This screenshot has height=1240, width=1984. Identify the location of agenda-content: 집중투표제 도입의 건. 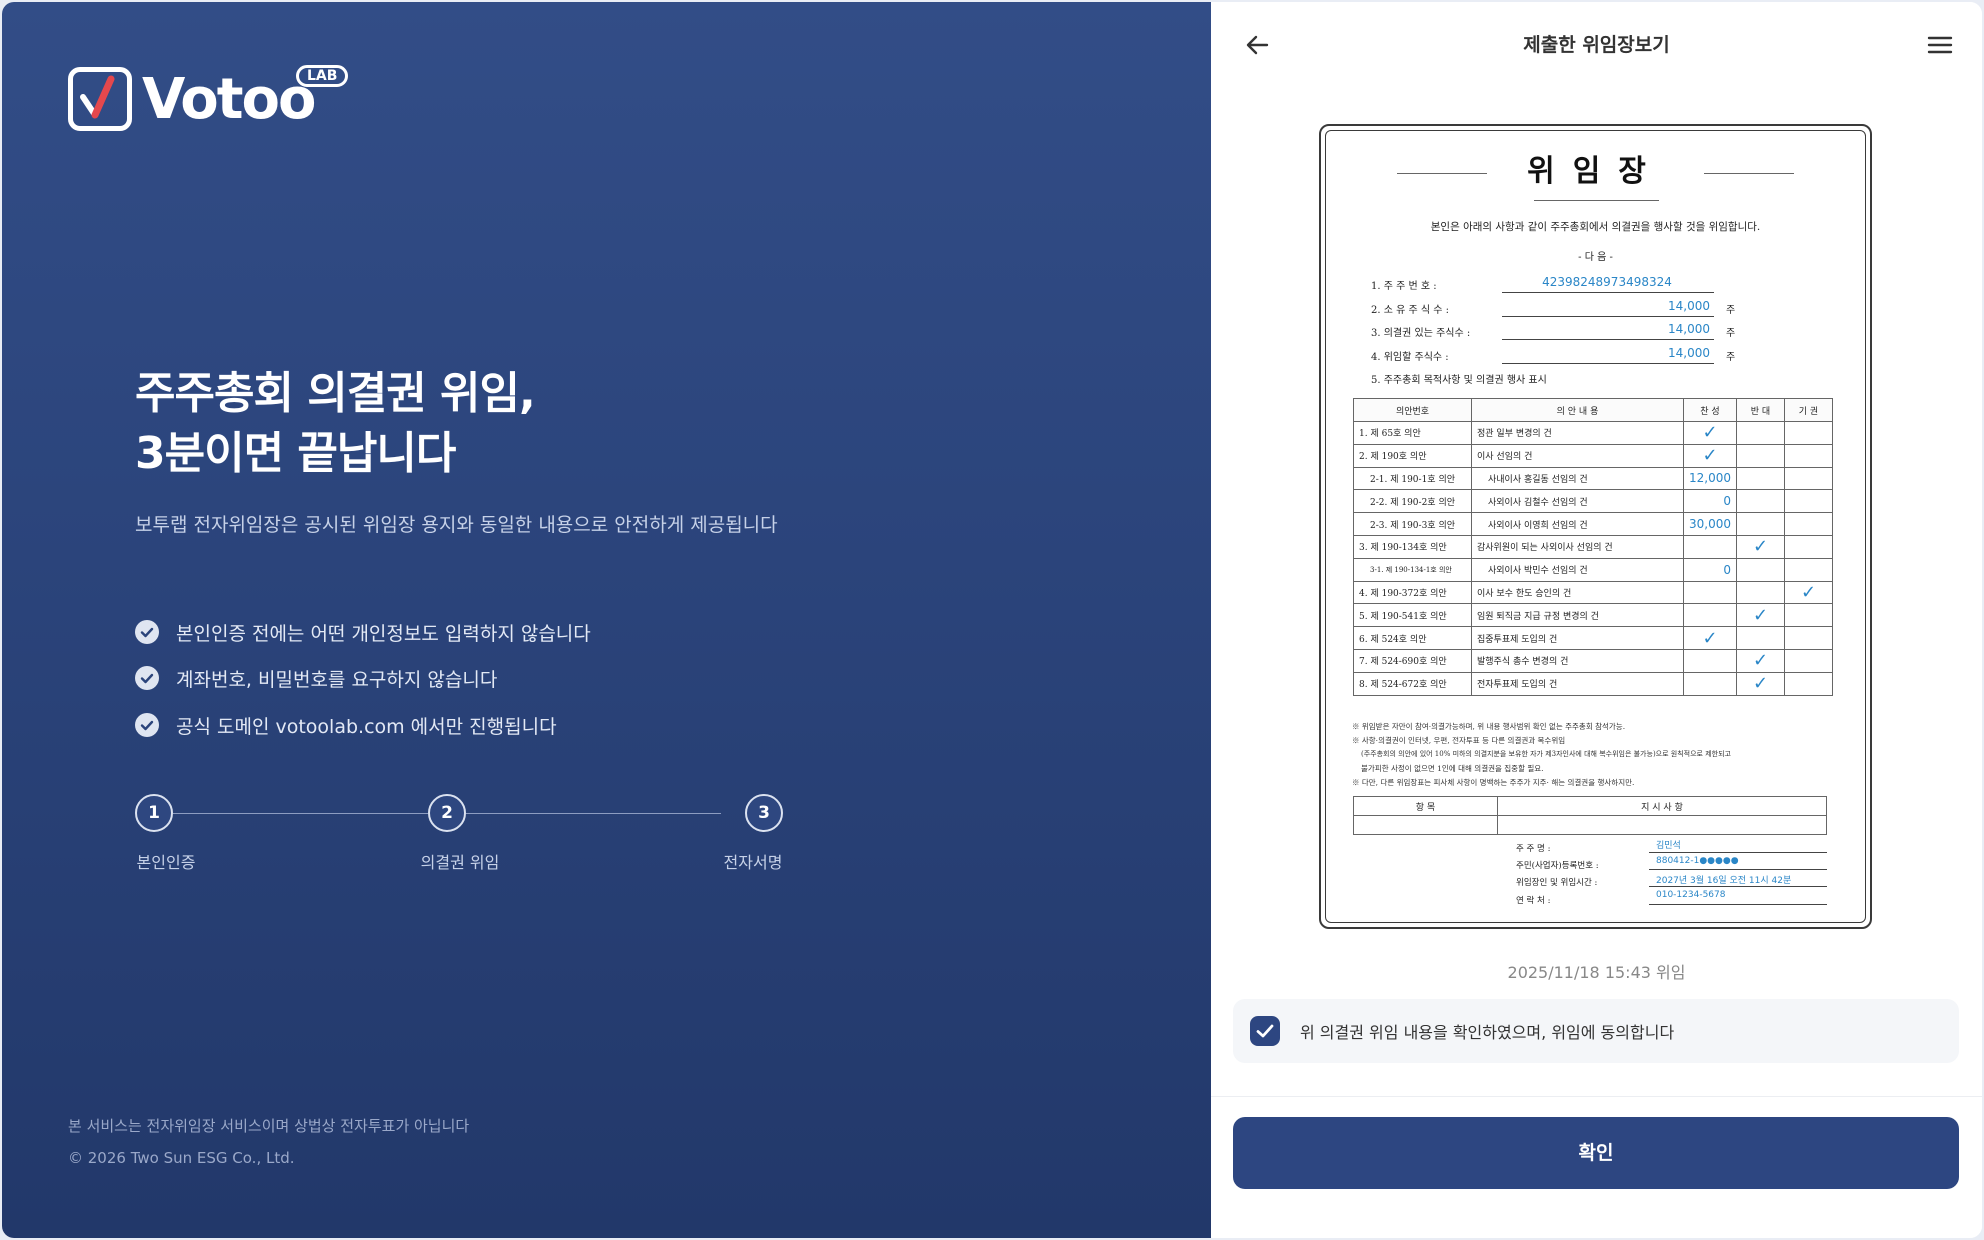
(1577, 638).